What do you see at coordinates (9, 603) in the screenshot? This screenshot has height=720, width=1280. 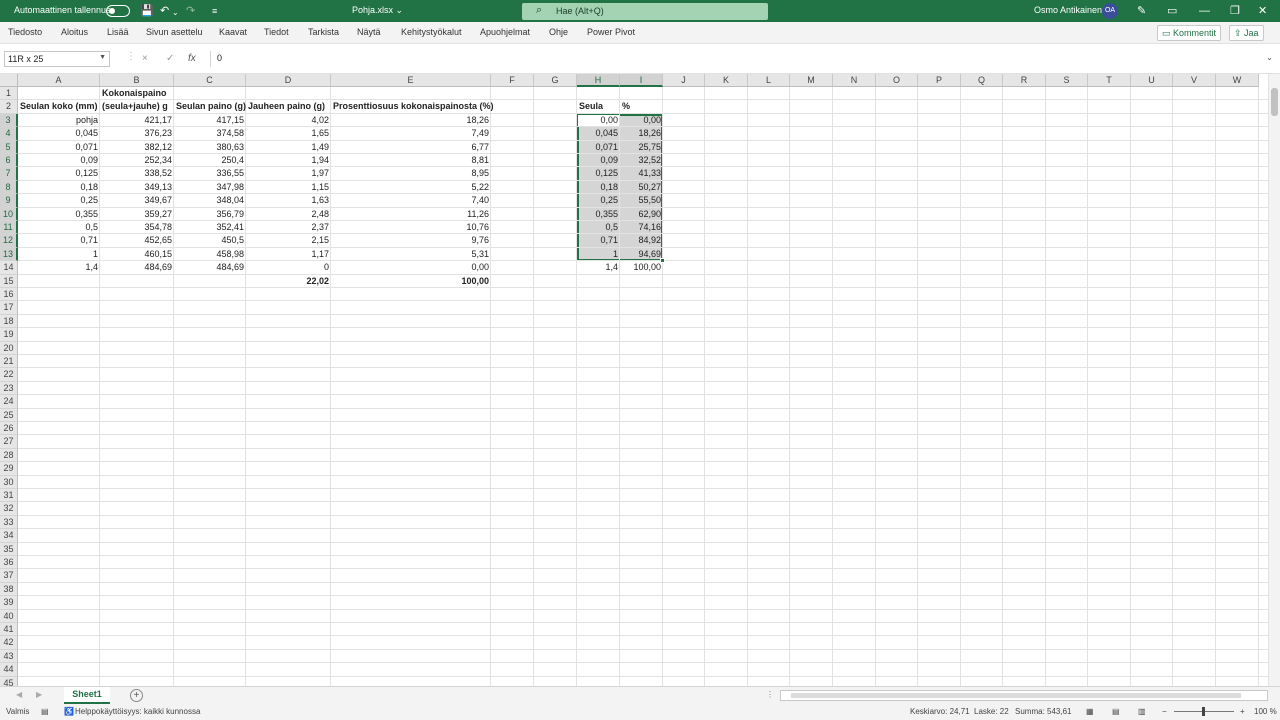 I see `row-header-39: 39` at bounding box center [9, 603].